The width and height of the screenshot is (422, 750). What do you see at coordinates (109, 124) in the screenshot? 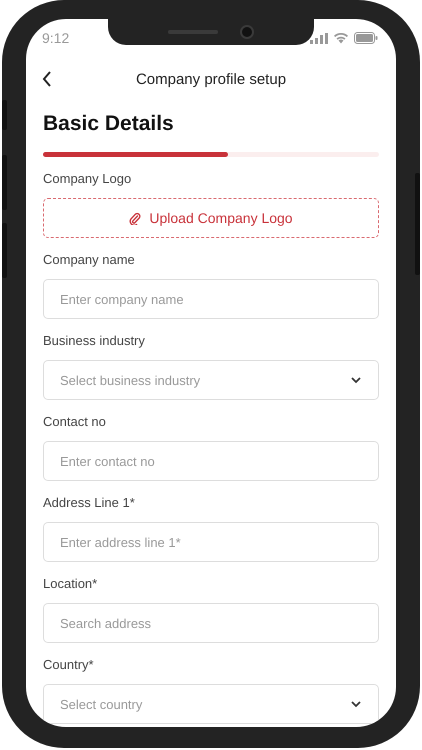
I see `section-title: Basic Details` at bounding box center [109, 124].